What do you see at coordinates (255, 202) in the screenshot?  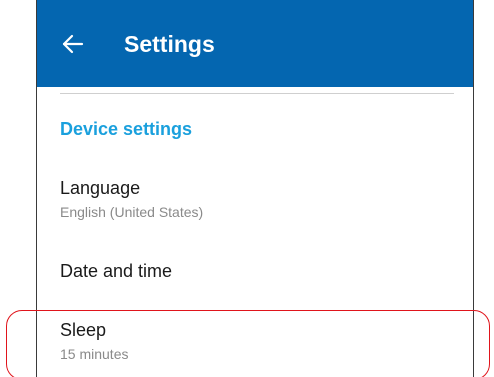 I see `settings-item-language: Language English (United States)` at bounding box center [255, 202].